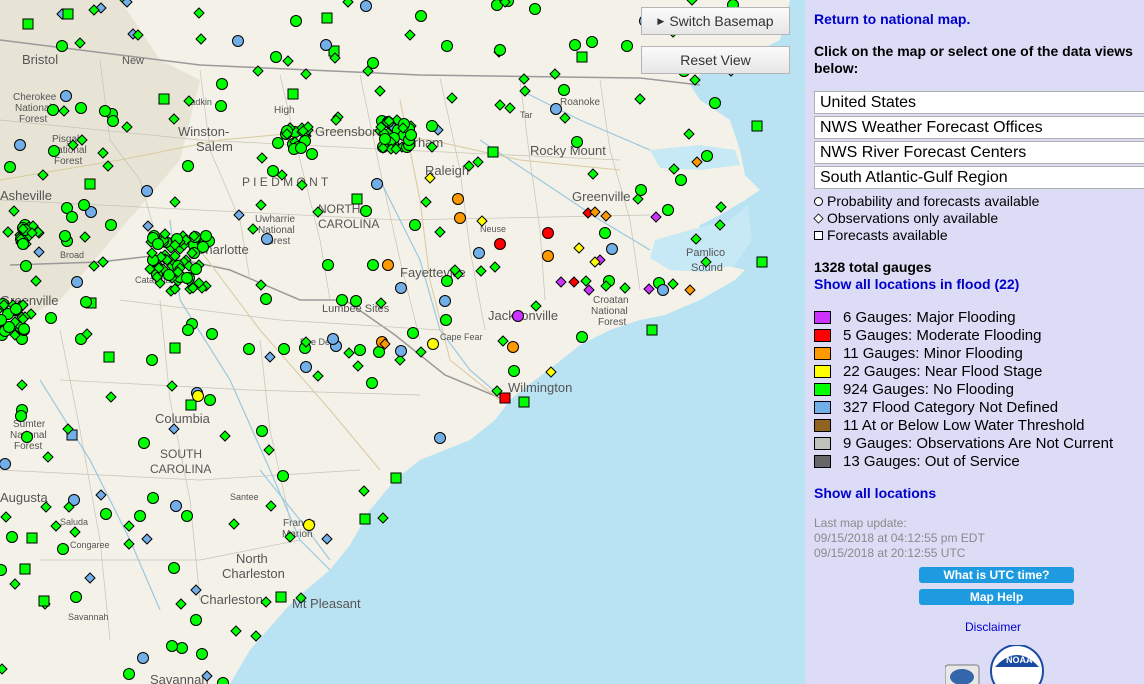 The height and width of the screenshot is (684, 1144). Describe the element at coordinates (875, 493) in the screenshot. I see `show-all-locations-link: Show all locations` at that location.